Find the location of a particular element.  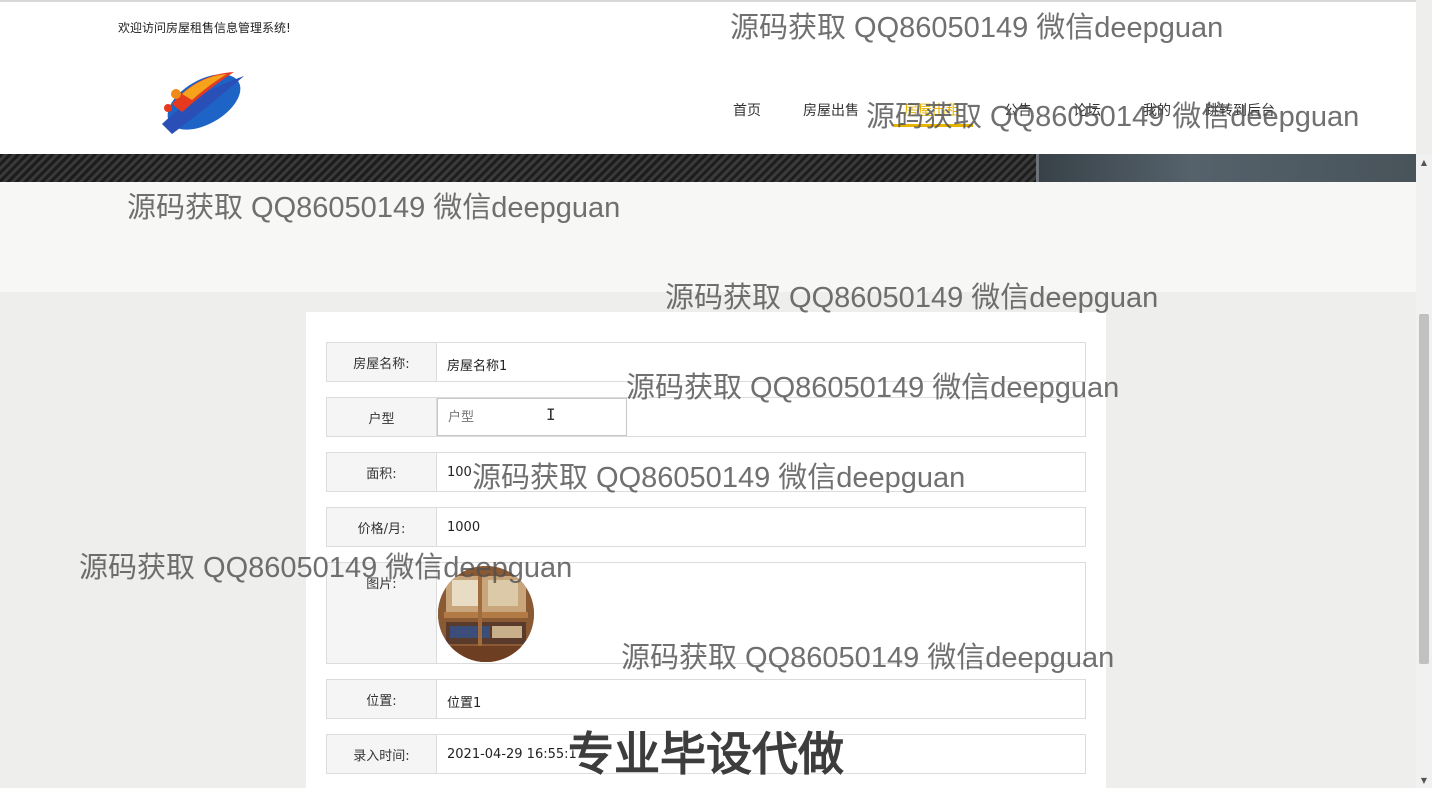

nav-notice: 公告 is located at coordinates (1018, 110).